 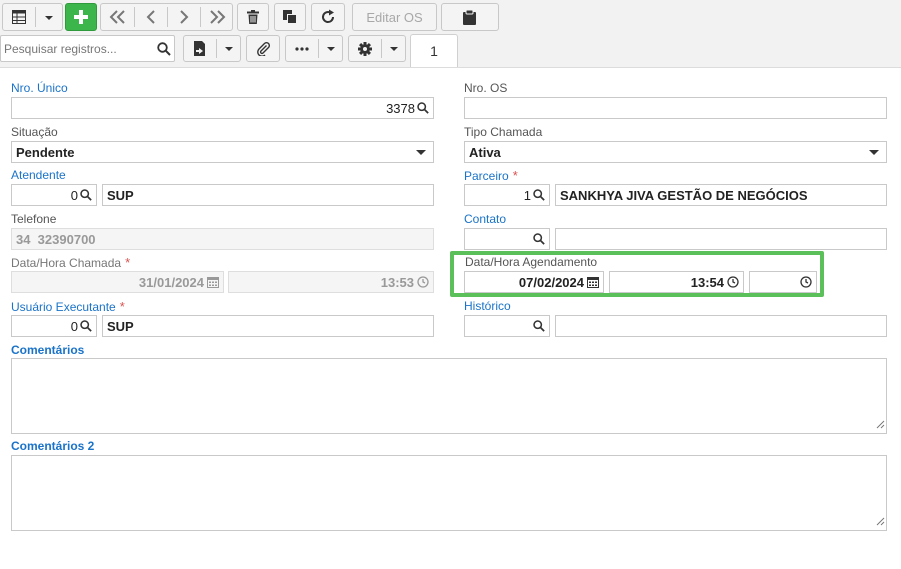 What do you see at coordinates (423, 282) in the screenshot?
I see `clock-icon` at bounding box center [423, 282].